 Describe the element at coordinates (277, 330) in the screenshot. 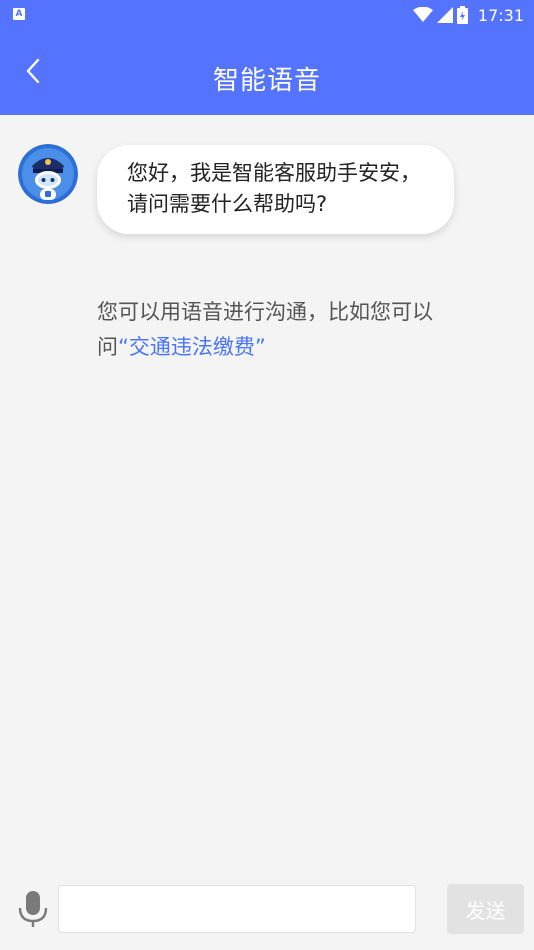

I see `voice-hint: 您可以用语音进行沟通，比如您可以问“交通违法缴费”` at that location.